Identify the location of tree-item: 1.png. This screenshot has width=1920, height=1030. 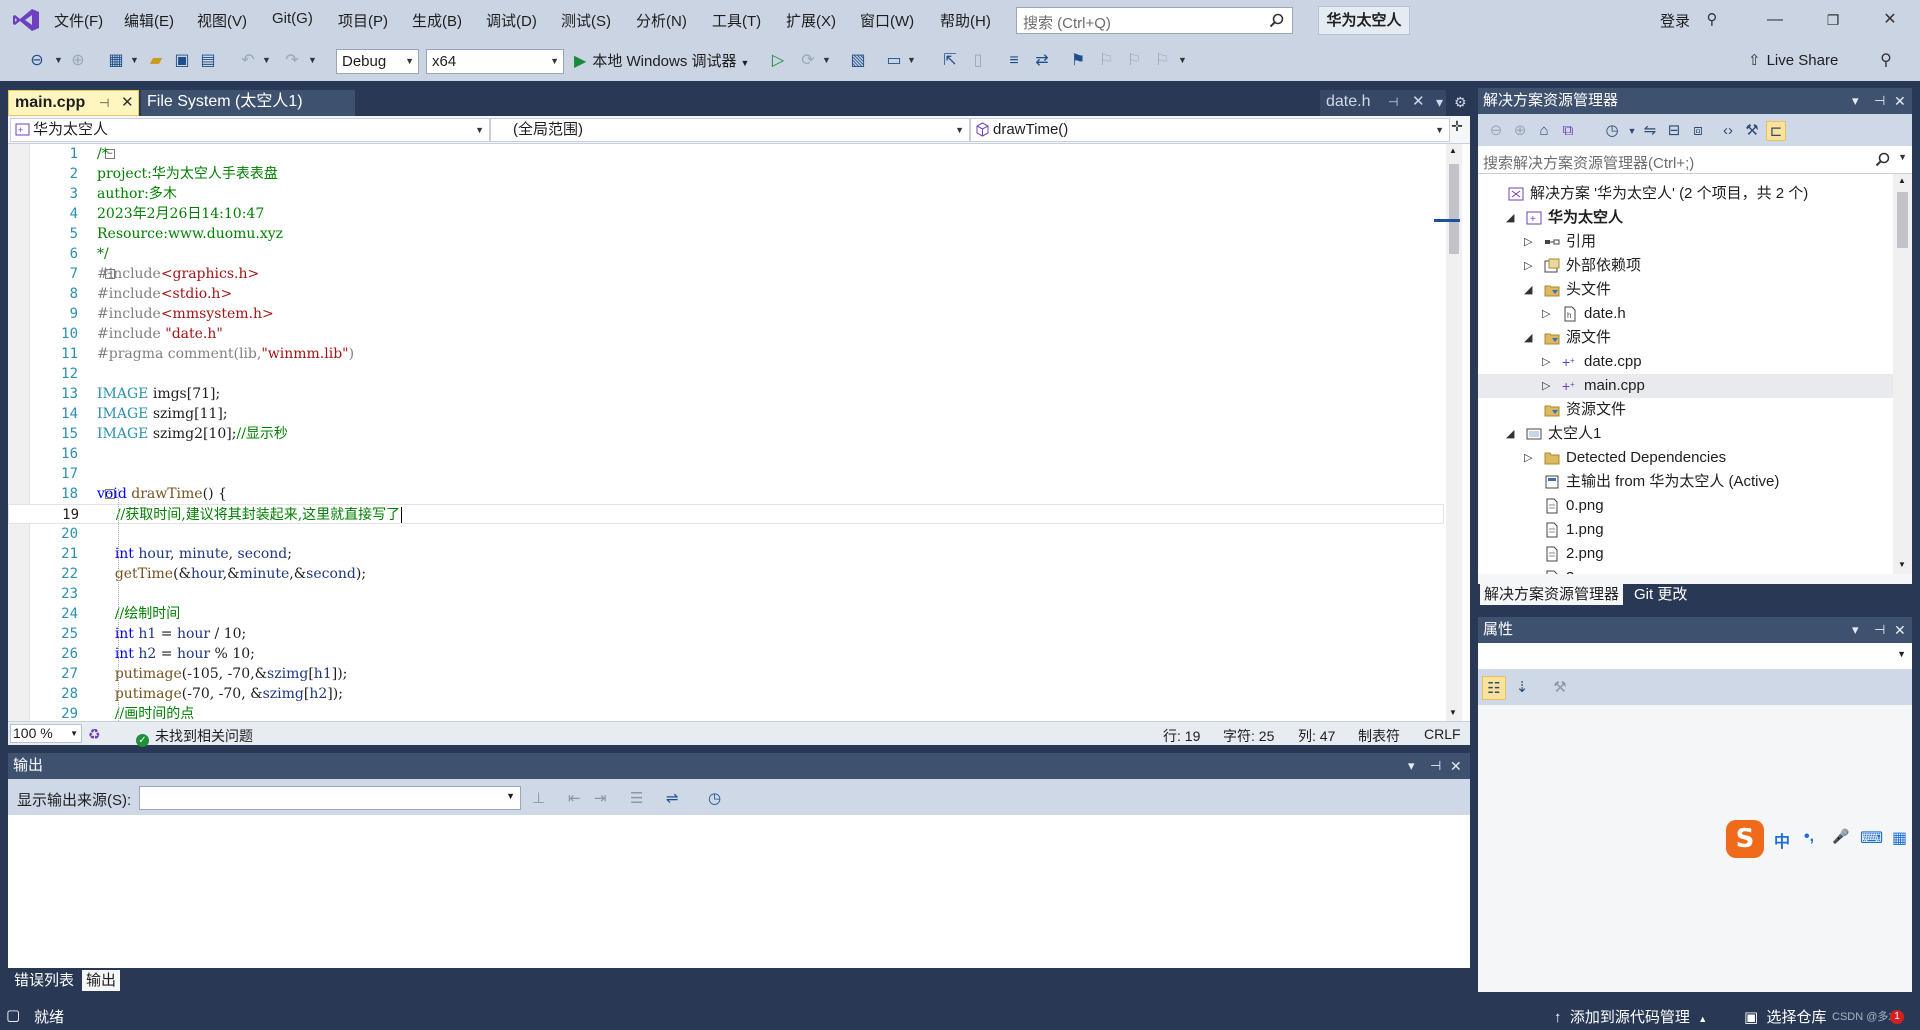
(1685, 530).